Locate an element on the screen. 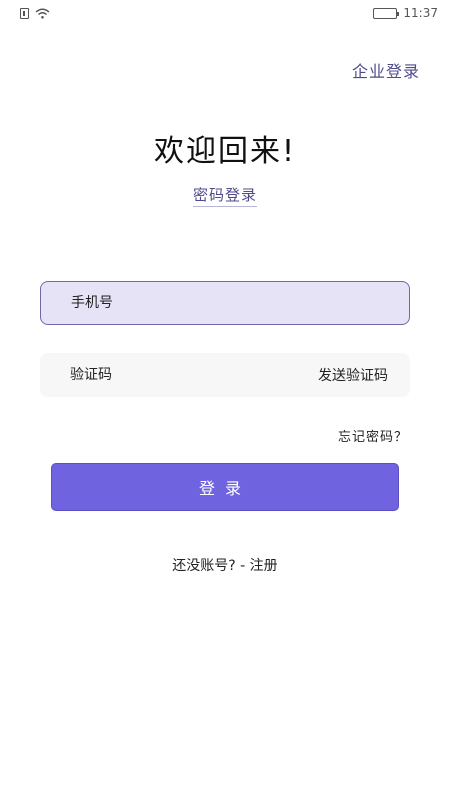 The image size is (450, 800). password-login-link: 密码登录 is located at coordinates (225, 195).